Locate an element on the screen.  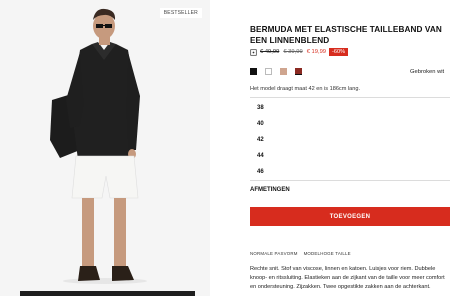
fit-tag: NORMALE PASVORM is located at coordinates (274, 253).